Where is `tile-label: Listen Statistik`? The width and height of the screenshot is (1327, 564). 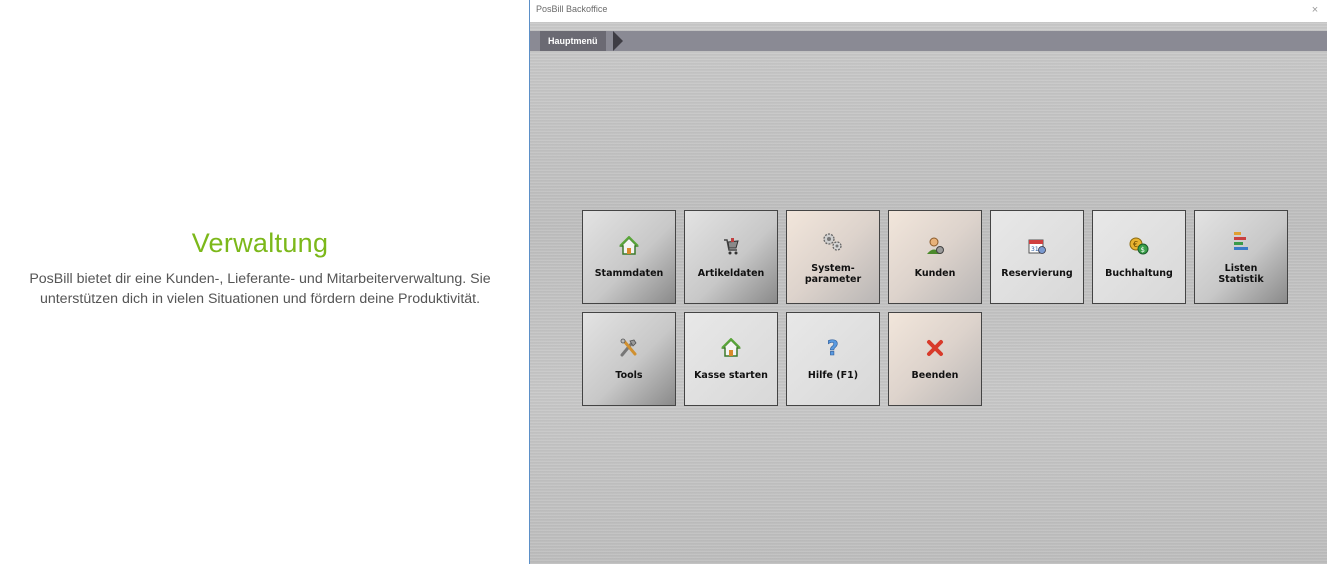 tile-label: Listen Statistik is located at coordinates (1241, 274).